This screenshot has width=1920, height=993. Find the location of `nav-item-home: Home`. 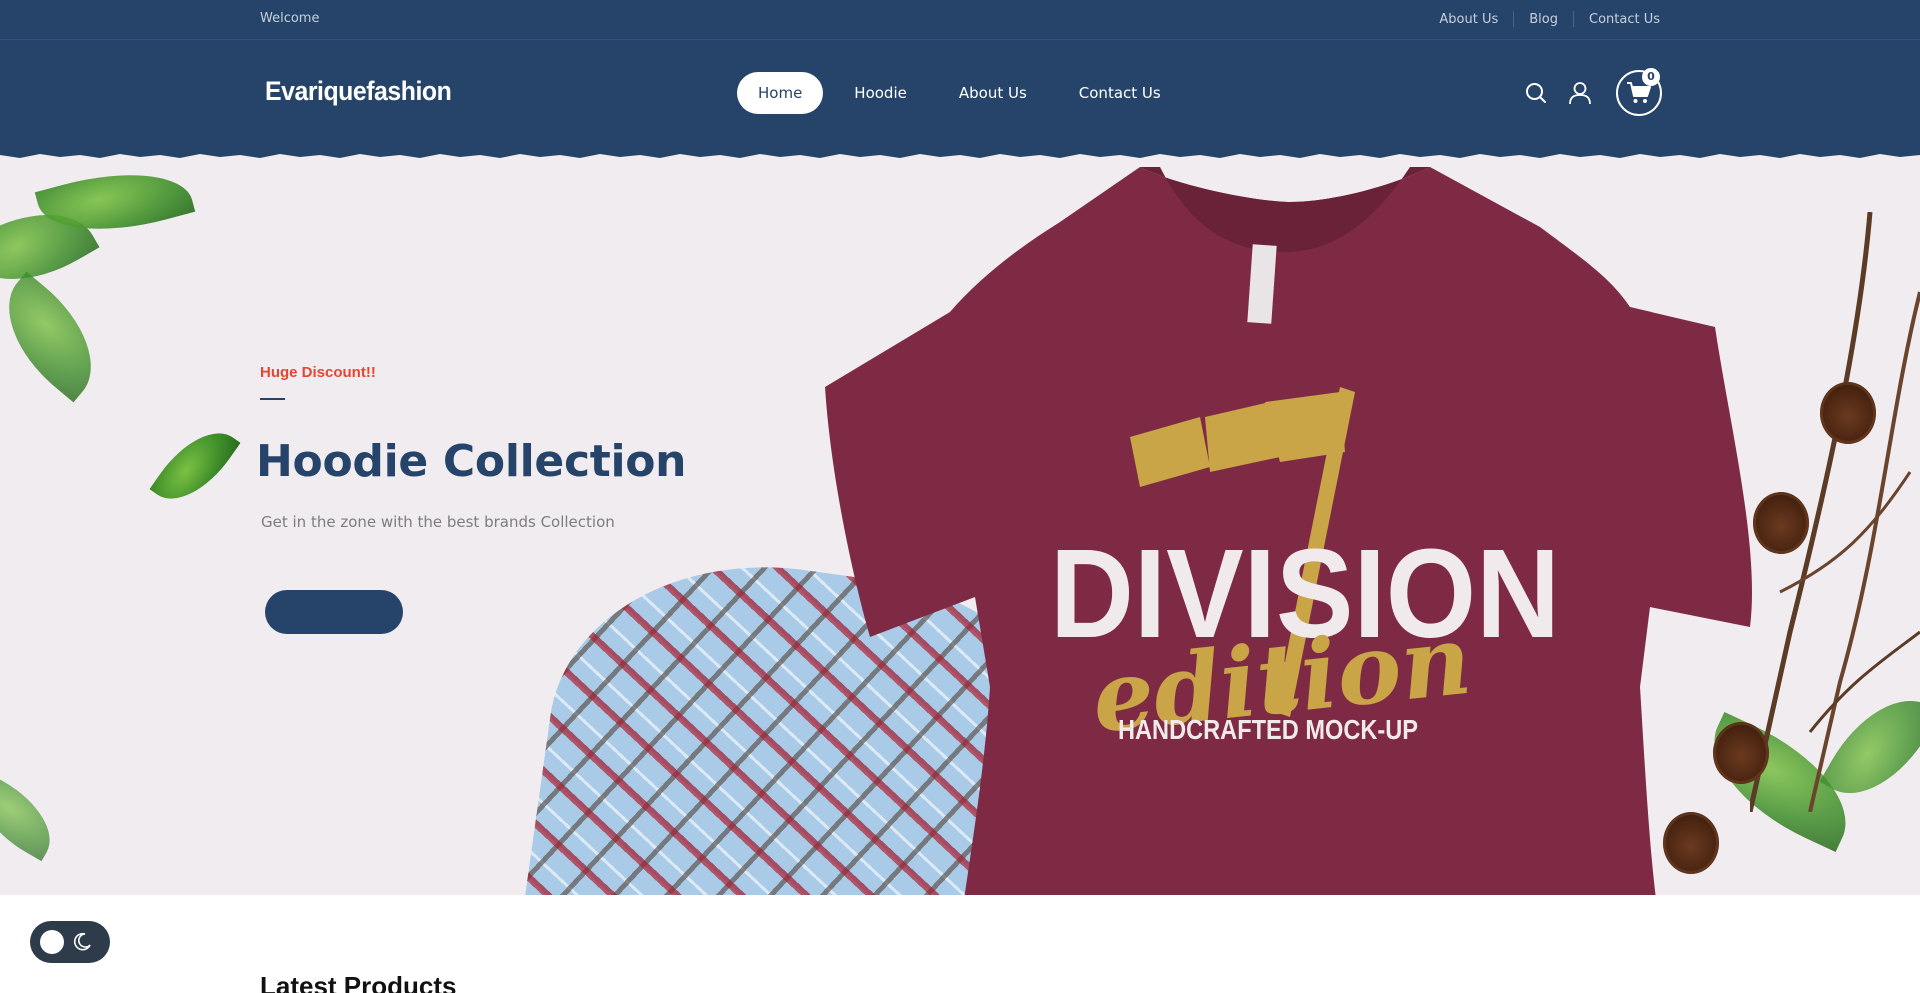

nav-item-home: Home is located at coordinates (780, 93).